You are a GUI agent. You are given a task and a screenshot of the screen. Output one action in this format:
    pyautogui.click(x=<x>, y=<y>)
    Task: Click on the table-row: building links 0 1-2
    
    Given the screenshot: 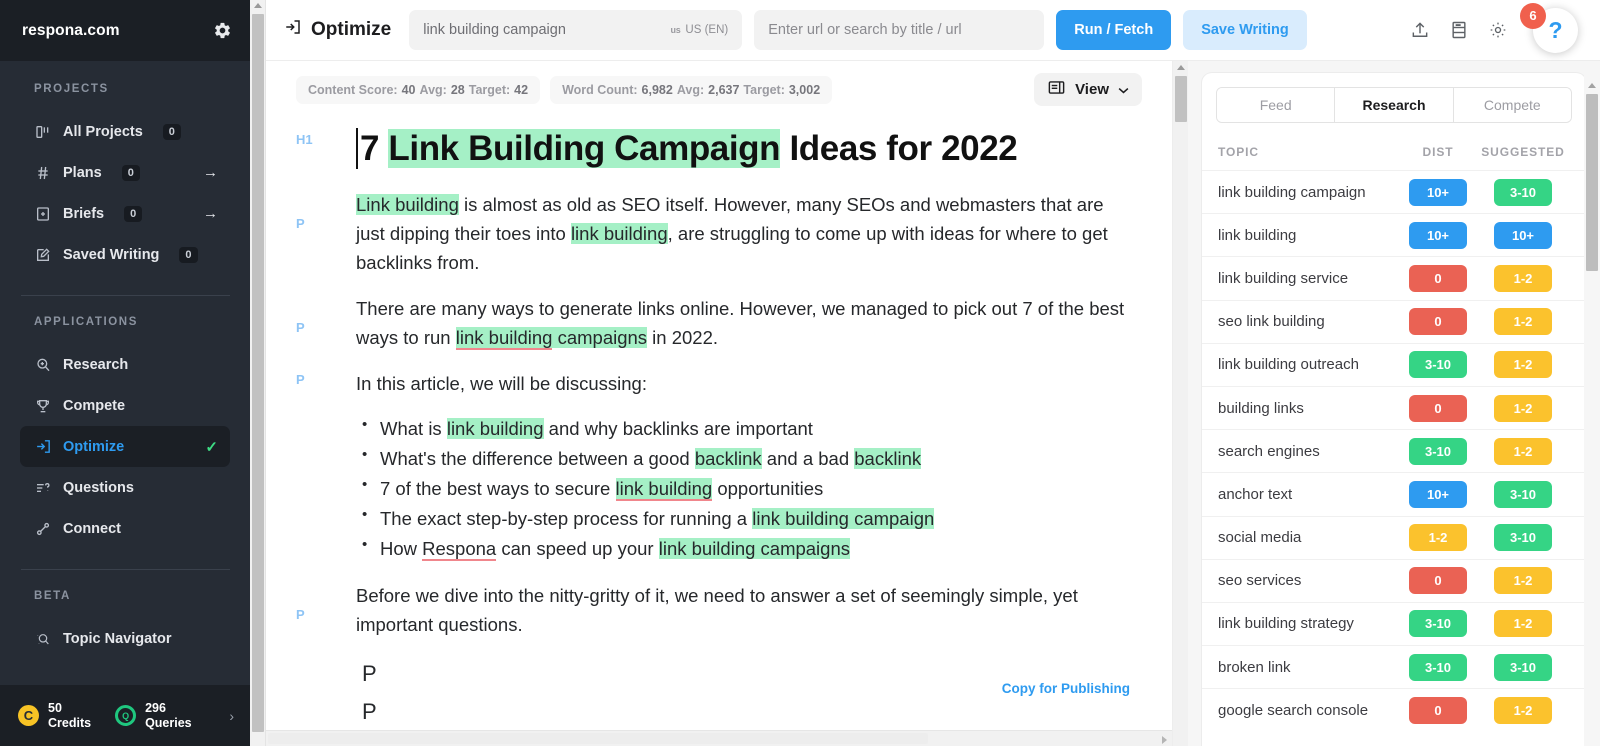 What is the action you would take?
    pyautogui.click(x=1394, y=407)
    